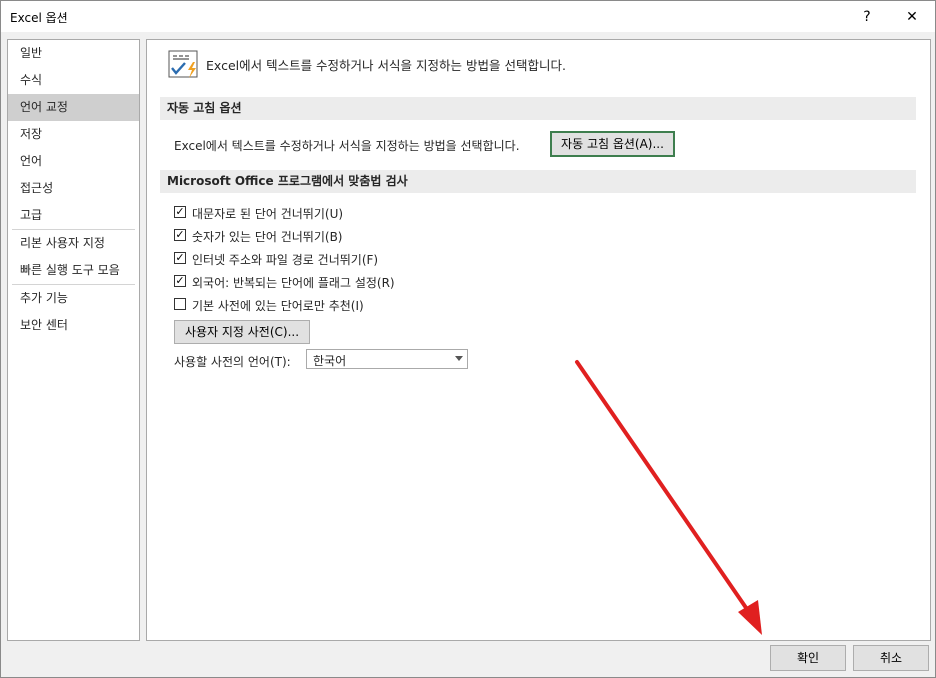  What do you see at coordinates (73, 270) in the screenshot?
I see `nav-item-quick-access-toolbar: 빠른 실행 도구 모음` at bounding box center [73, 270].